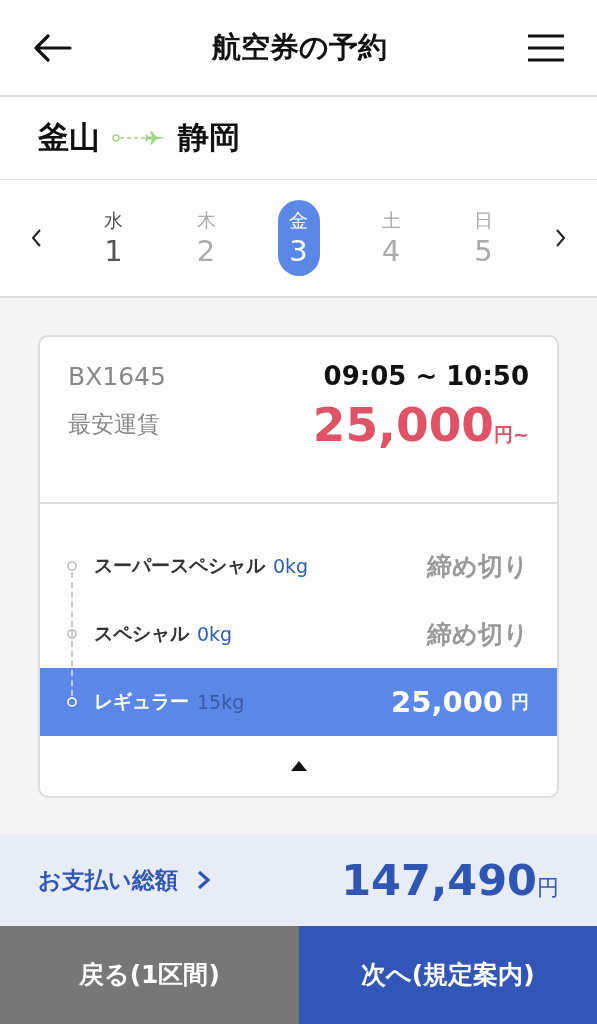 This screenshot has height=1024, width=597. What do you see at coordinates (447, 702) in the screenshot?
I see `fare-price: 25,000` at bounding box center [447, 702].